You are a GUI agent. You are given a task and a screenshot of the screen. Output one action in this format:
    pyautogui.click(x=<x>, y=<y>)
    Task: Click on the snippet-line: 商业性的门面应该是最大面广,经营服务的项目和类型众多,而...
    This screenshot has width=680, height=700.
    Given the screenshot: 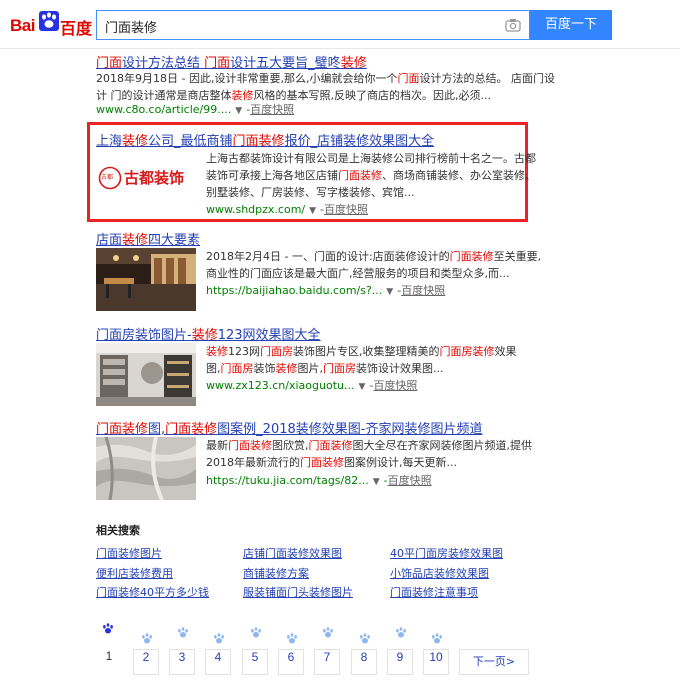 What is the action you would take?
    pyautogui.click(x=366, y=273)
    